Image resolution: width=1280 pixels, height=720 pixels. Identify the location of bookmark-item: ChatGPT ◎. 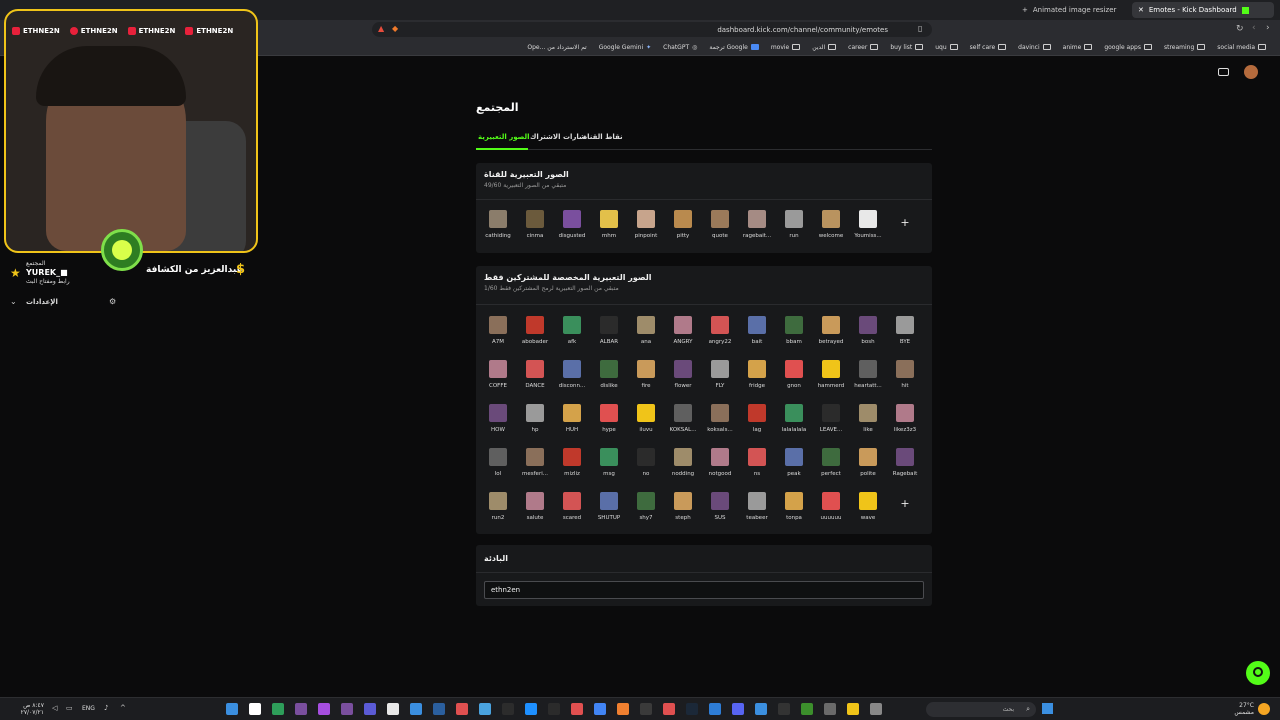
(680, 47).